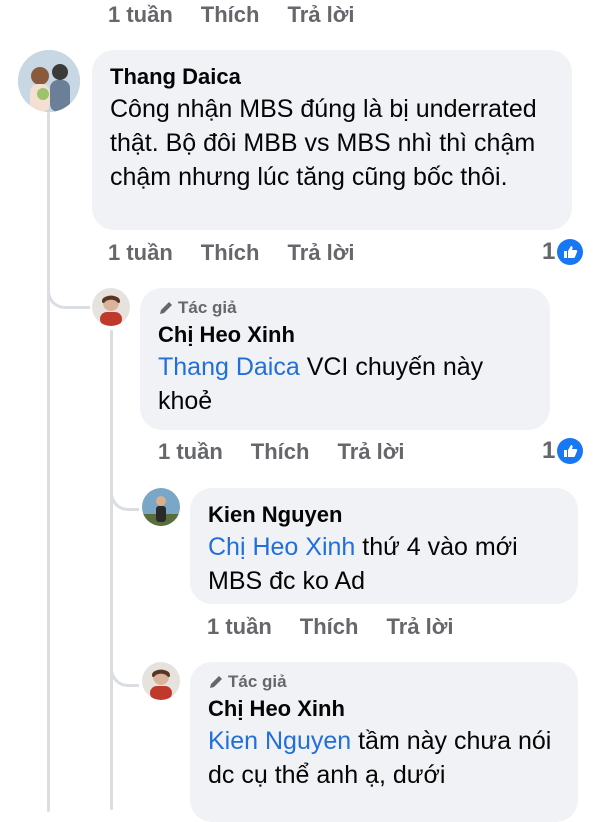 This screenshot has height=822, width=600. I want to click on comment-text: Chị Heo Xinh thứ 4 vào mới MBS đc ko Ad, so click(384, 564).